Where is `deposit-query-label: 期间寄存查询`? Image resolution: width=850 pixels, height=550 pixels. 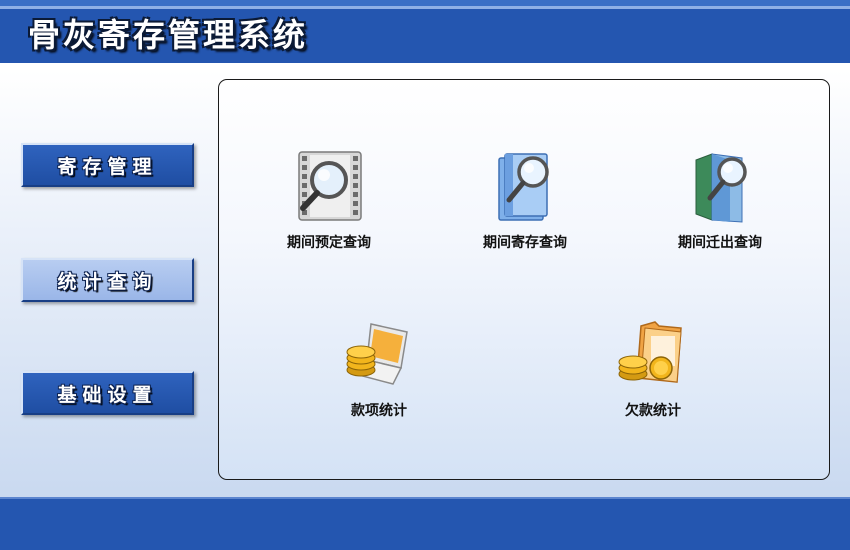 deposit-query-label: 期间寄存查询 is located at coordinates (525, 243).